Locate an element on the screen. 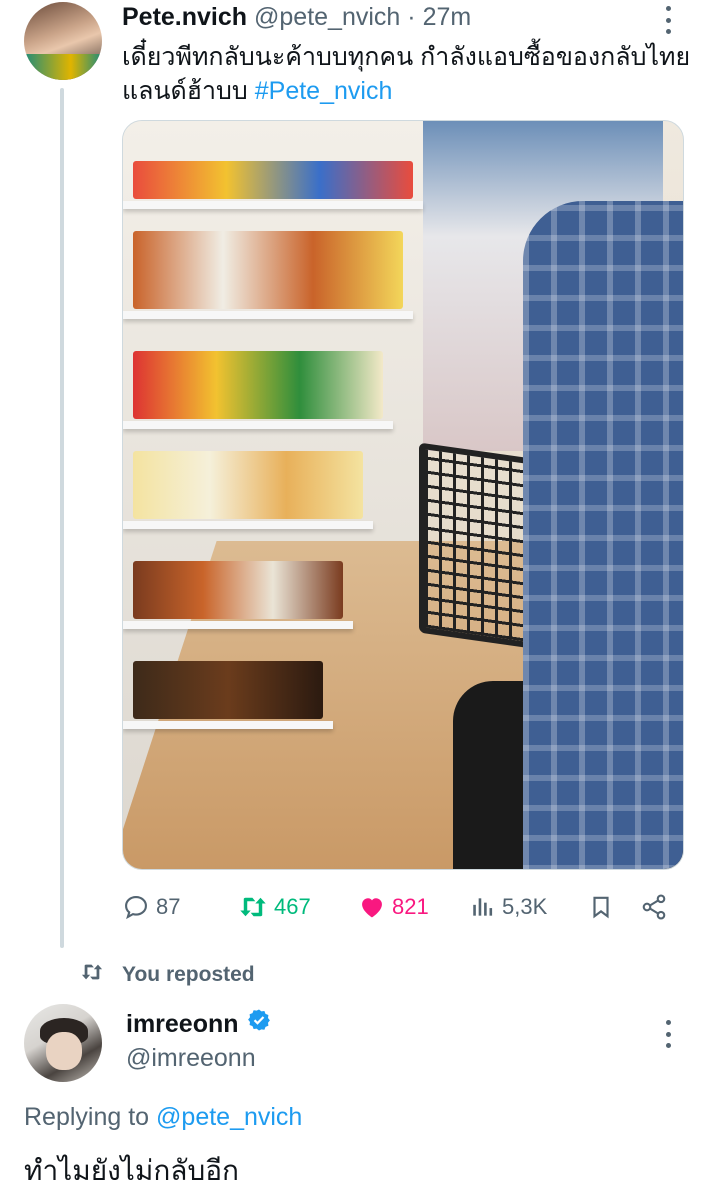 The width and height of the screenshot is (708, 1200). views-count: 5,3K is located at coordinates (525, 906).